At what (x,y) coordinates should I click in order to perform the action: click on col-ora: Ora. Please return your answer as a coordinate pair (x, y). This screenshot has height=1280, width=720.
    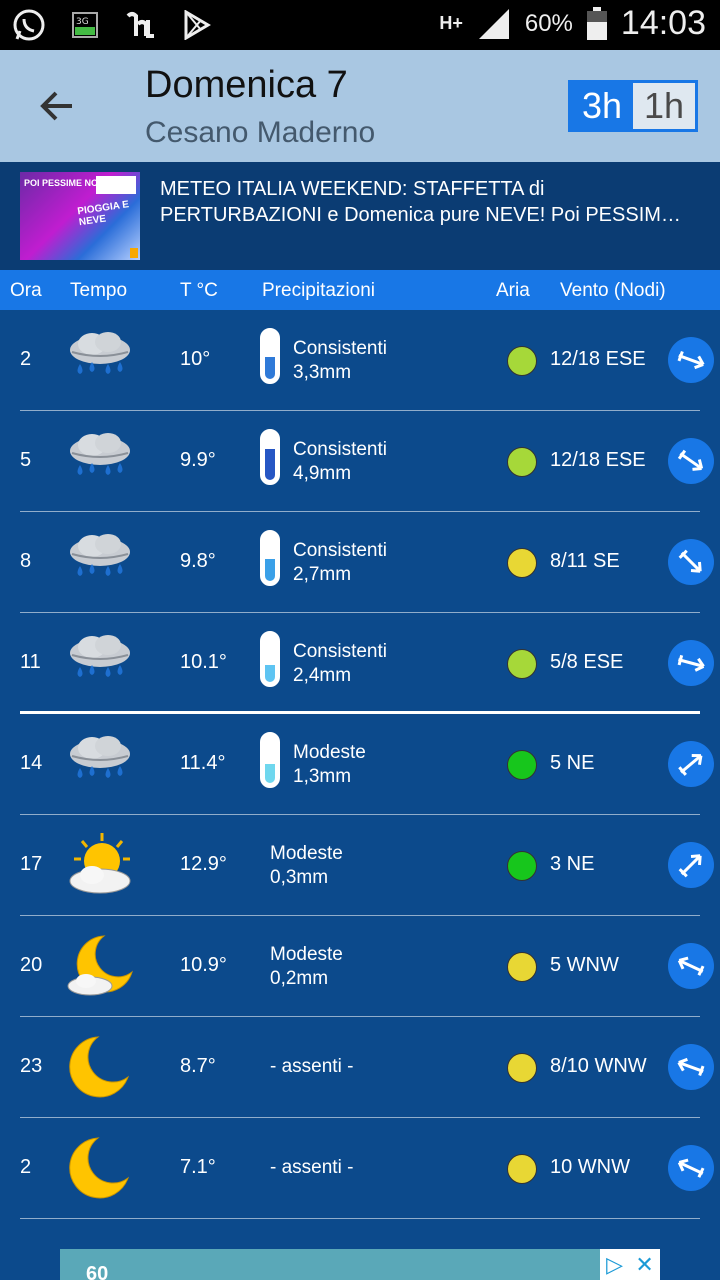
    Looking at the image, I should click on (26, 290).